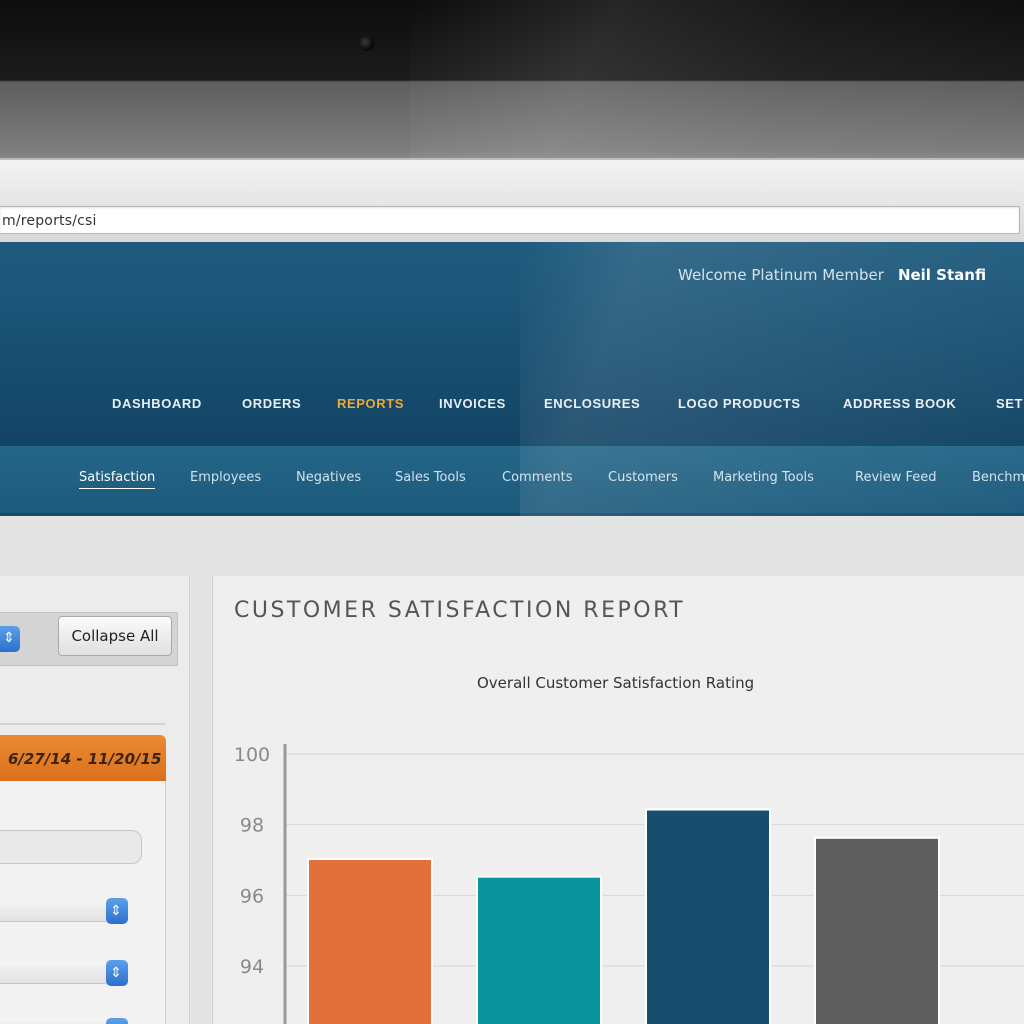 This screenshot has width=1024, height=1024. What do you see at coordinates (763, 477) in the screenshot?
I see `subnav-marketing-tools: Marketing Tools` at bounding box center [763, 477].